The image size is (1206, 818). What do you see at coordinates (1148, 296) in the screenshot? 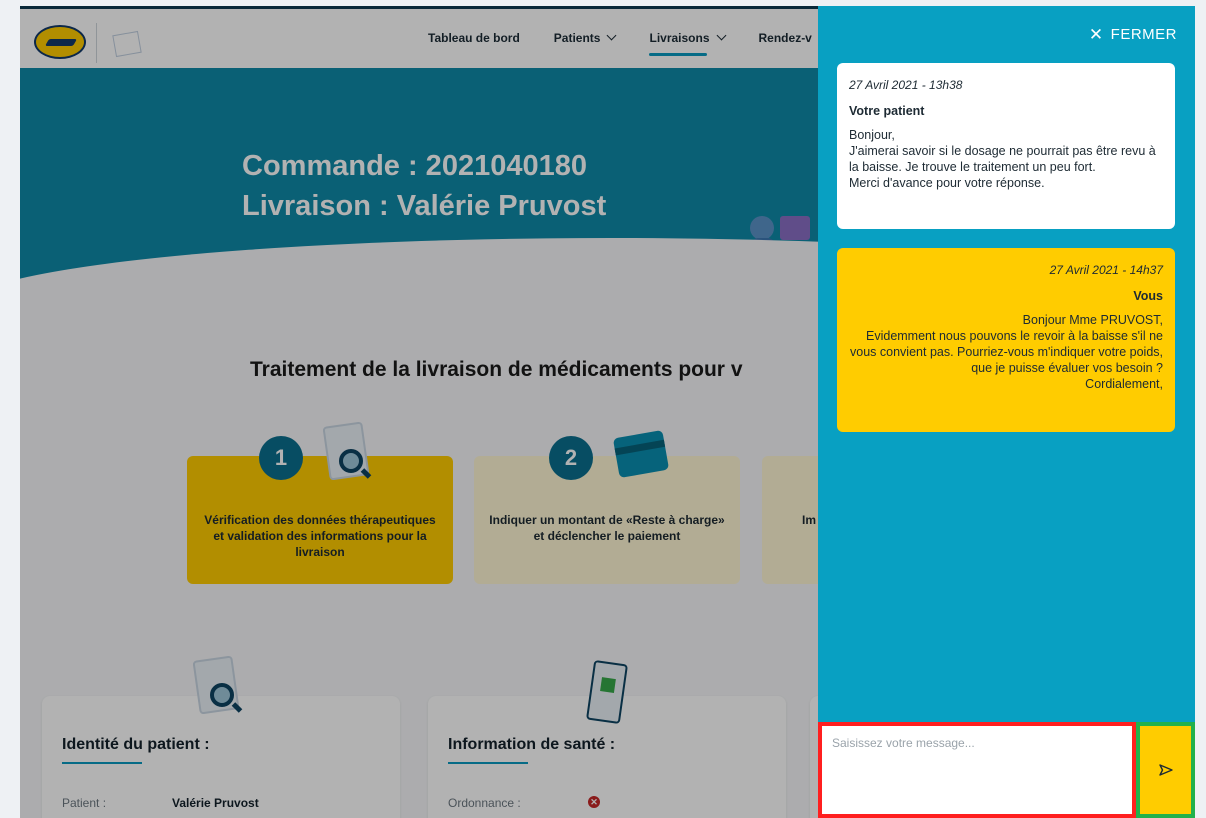
I see `message-author: Vous` at bounding box center [1148, 296].